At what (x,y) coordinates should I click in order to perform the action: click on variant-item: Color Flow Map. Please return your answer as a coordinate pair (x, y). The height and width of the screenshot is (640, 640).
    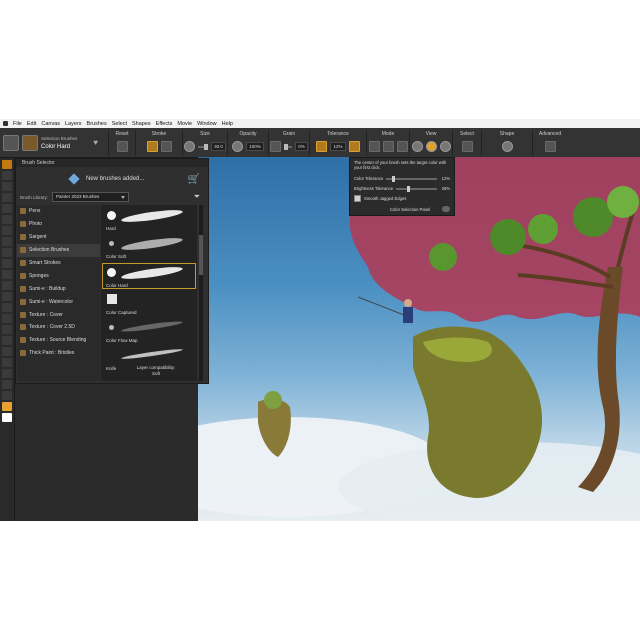
    Looking at the image, I should click on (149, 331).